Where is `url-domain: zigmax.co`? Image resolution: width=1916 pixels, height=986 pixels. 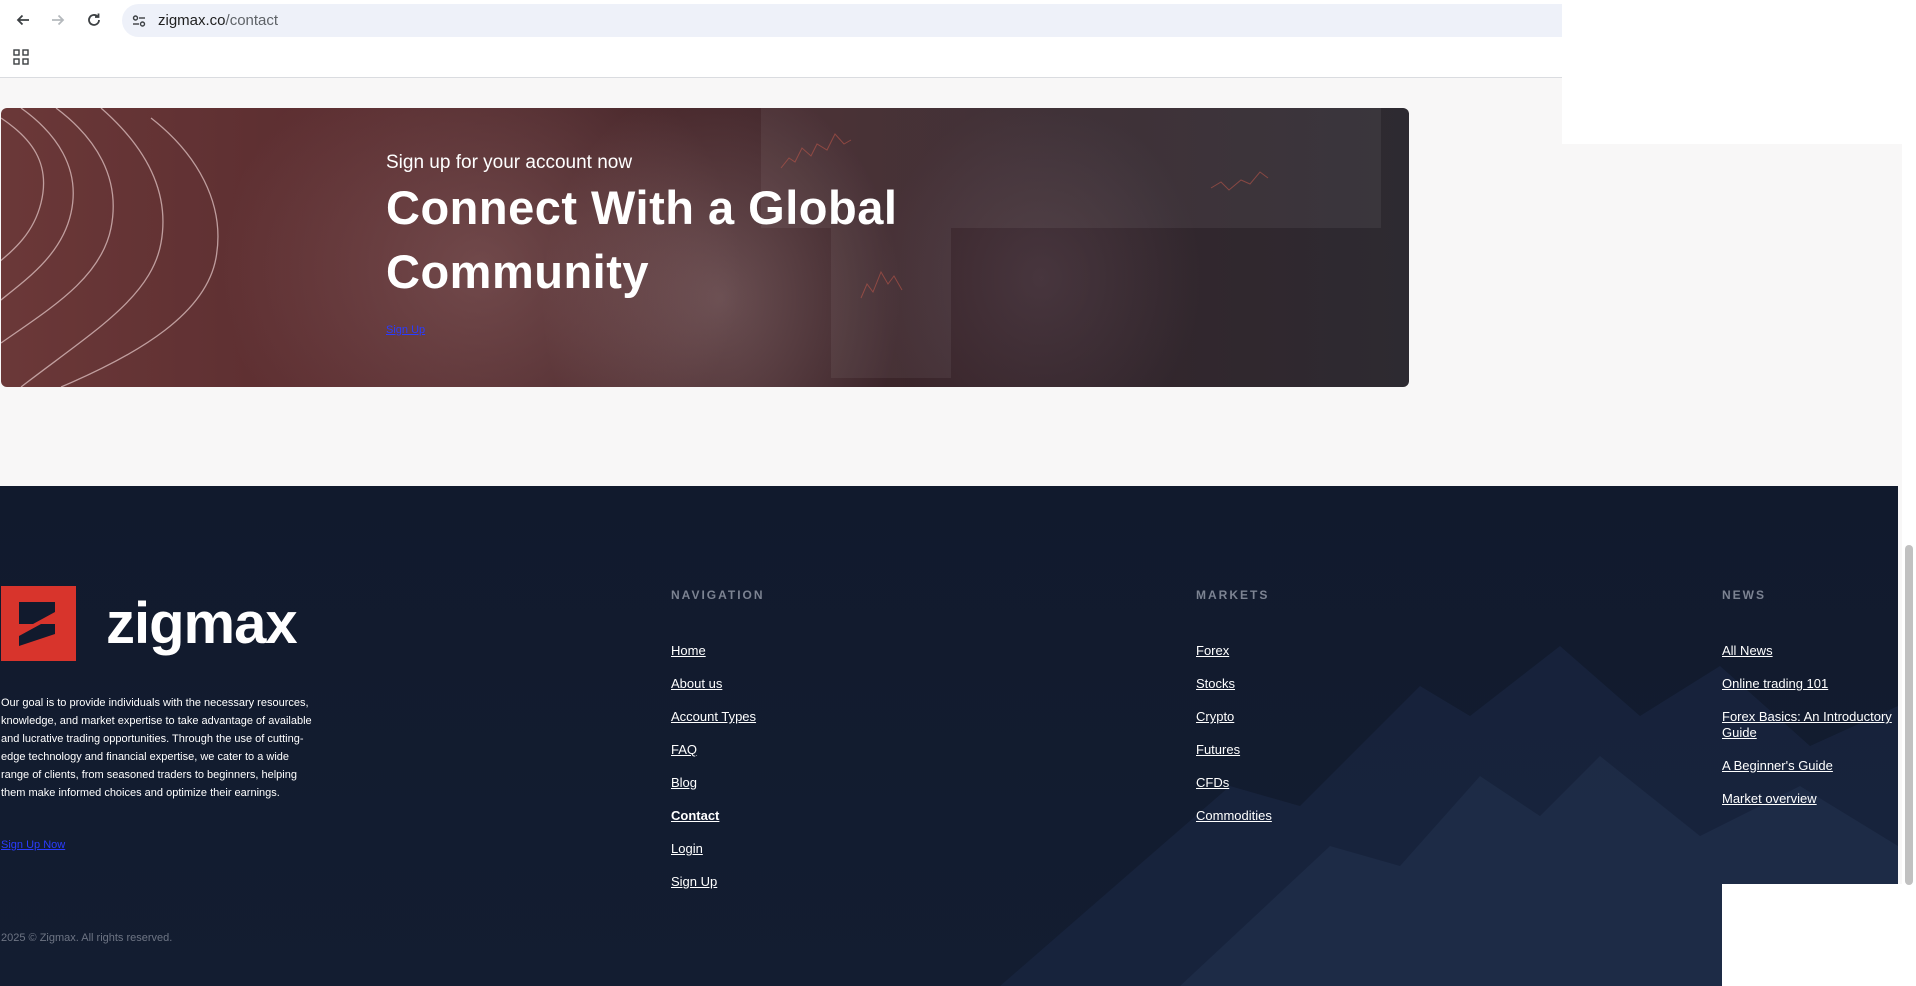 url-domain: zigmax.co is located at coordinates (192, 20).